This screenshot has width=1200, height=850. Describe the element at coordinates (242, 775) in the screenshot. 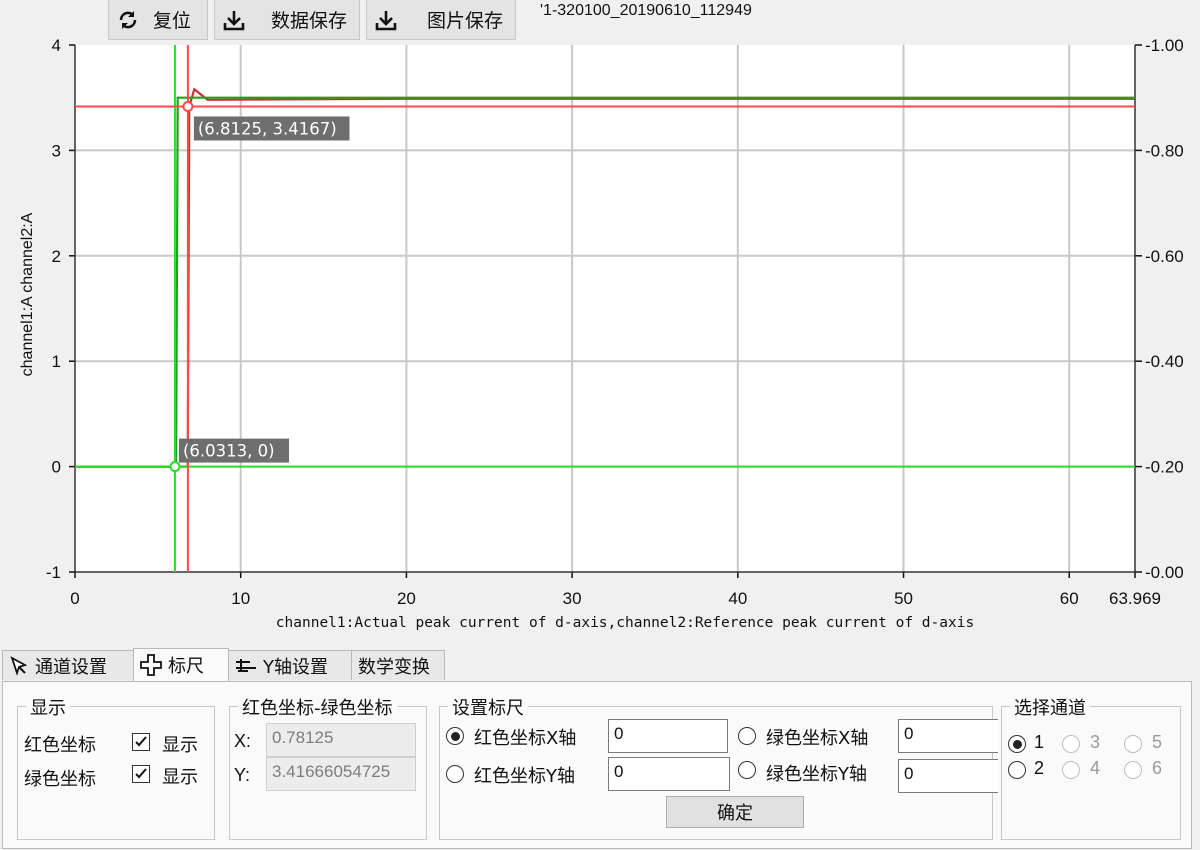

I see `diff-y-label: Y:` at that location.